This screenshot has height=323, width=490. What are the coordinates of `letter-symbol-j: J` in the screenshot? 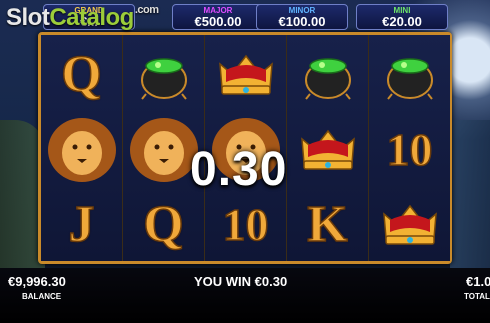 It's located at (81, 224).